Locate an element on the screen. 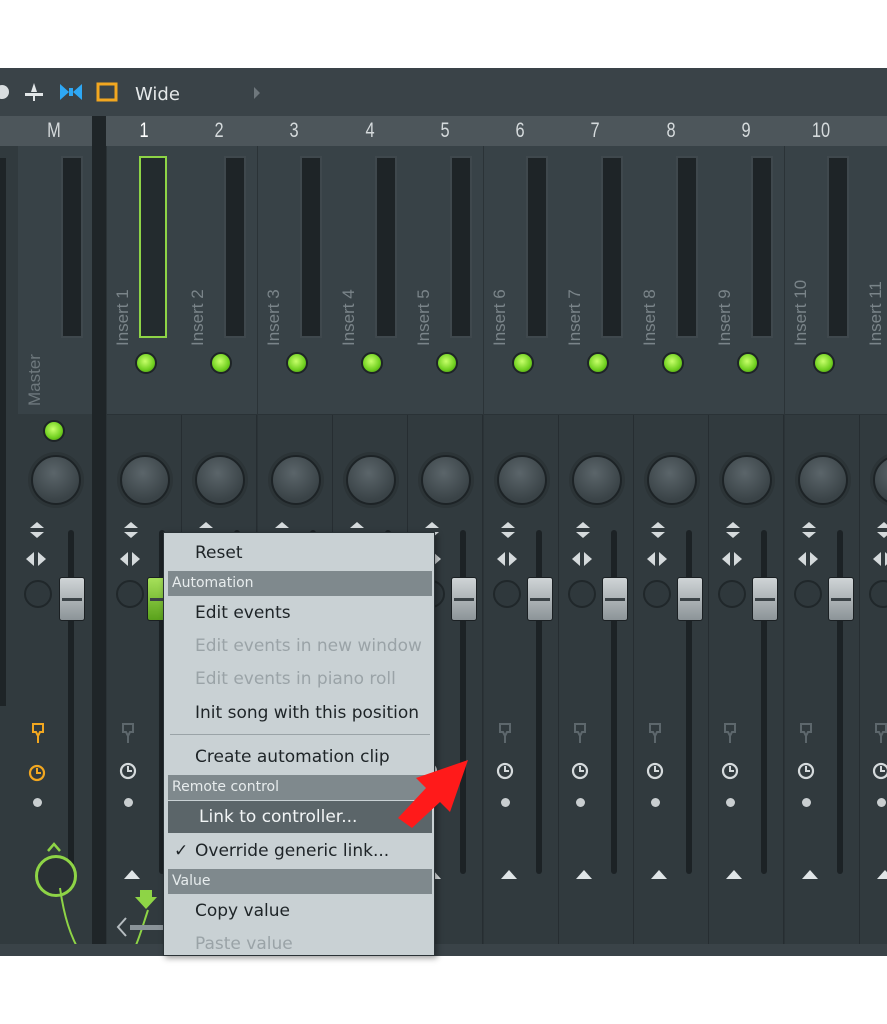 This screenshot has height=1024, width=887. channel-number: 4 is located at coordinates (370, 131).